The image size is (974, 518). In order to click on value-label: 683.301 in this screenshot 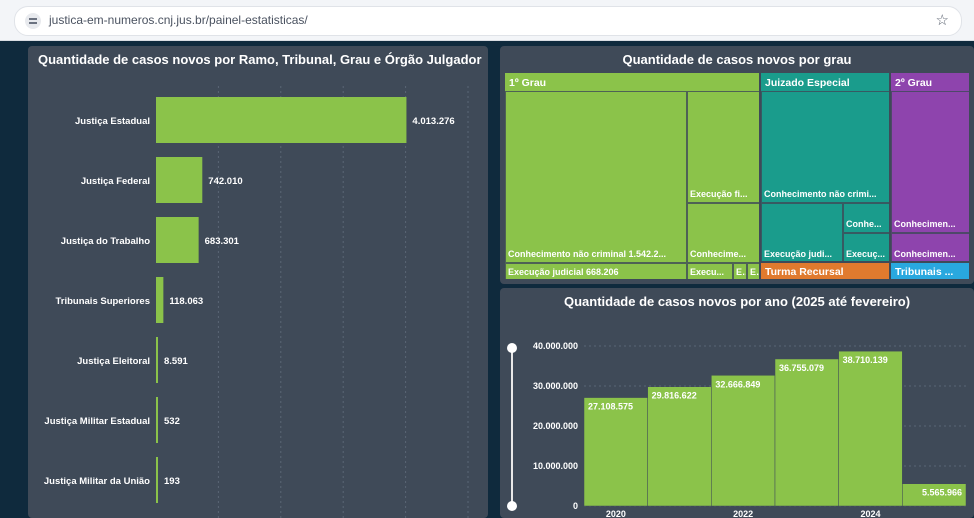, I will do `click(222, 241)`.